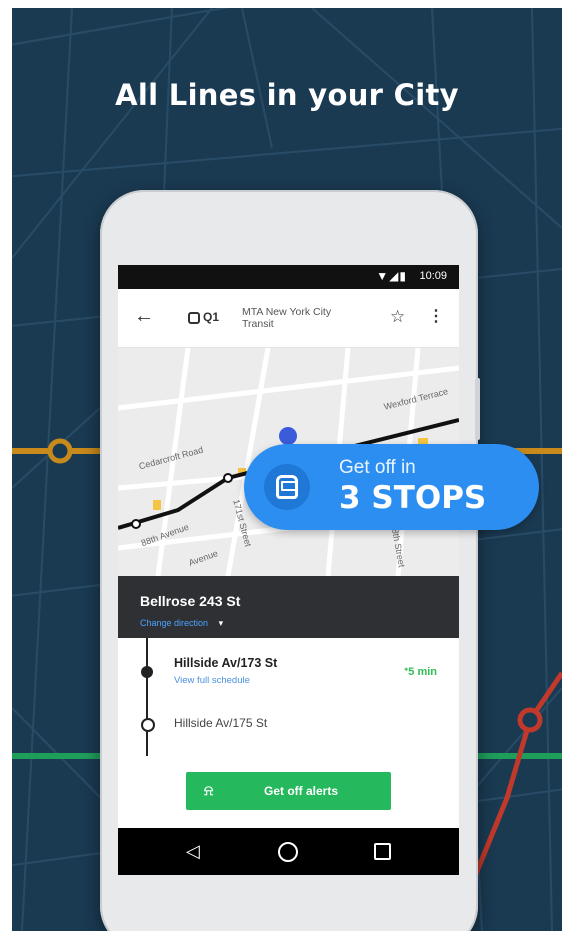 Image resolution: width=562 pixels, height=931 pixels. What do you see at coordinates (433, 276) in the screenshot?
I see `status-time: 10:09` at bounding box center [433, 276].